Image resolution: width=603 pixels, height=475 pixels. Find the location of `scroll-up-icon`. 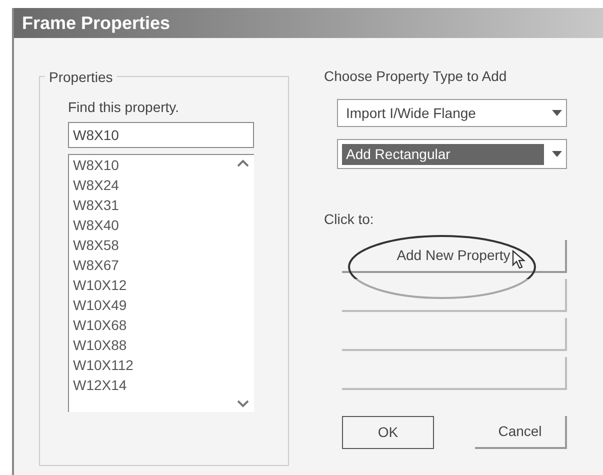

scroll-up-icon is located at coordinates (243, 163).